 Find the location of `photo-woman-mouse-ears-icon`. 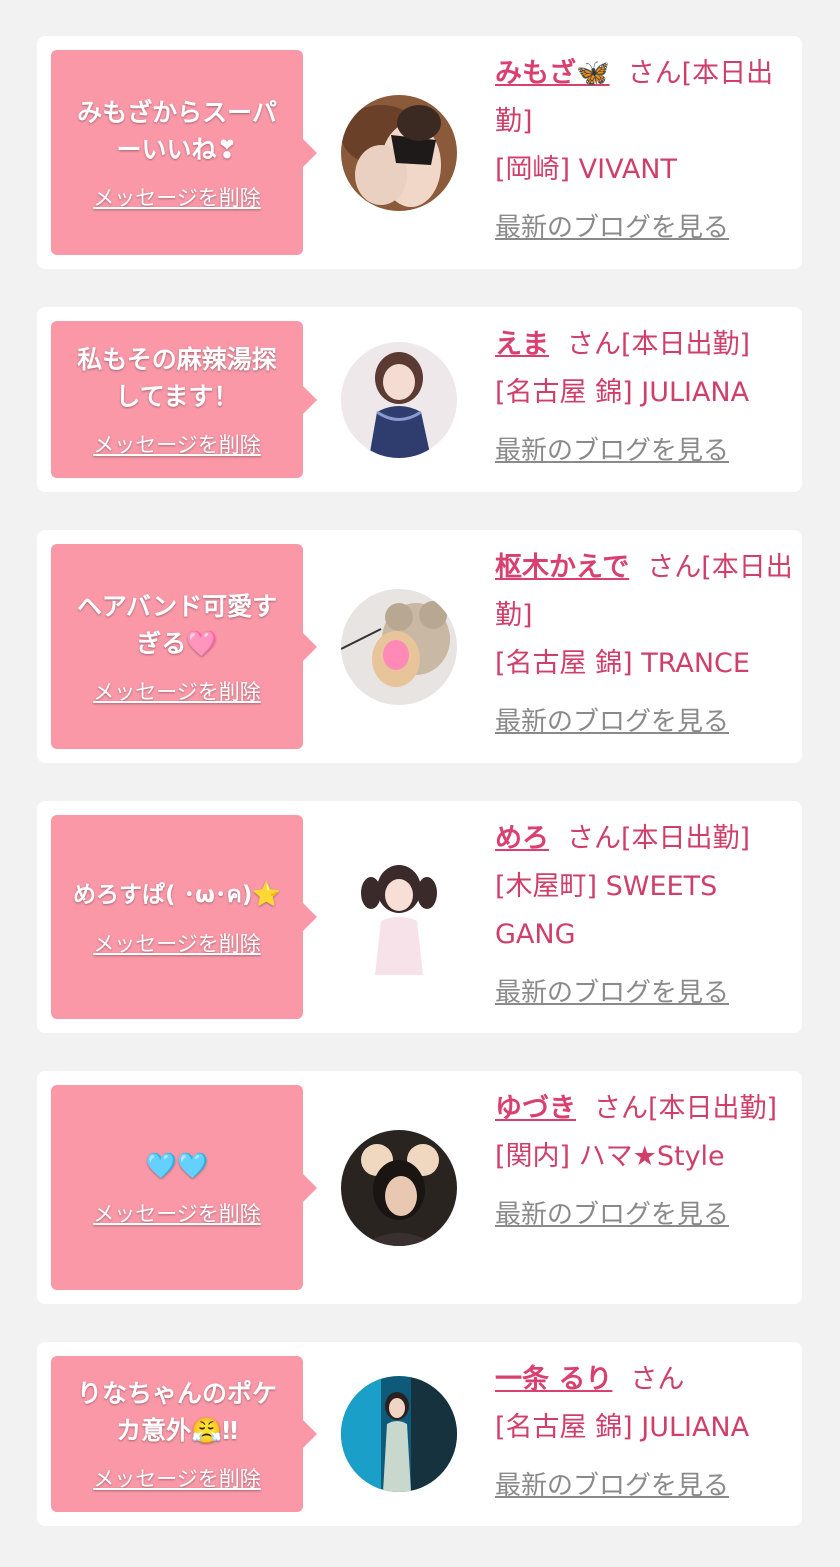

photo-woman-mouse-ears-icon is located at coordinates (399, 1188).